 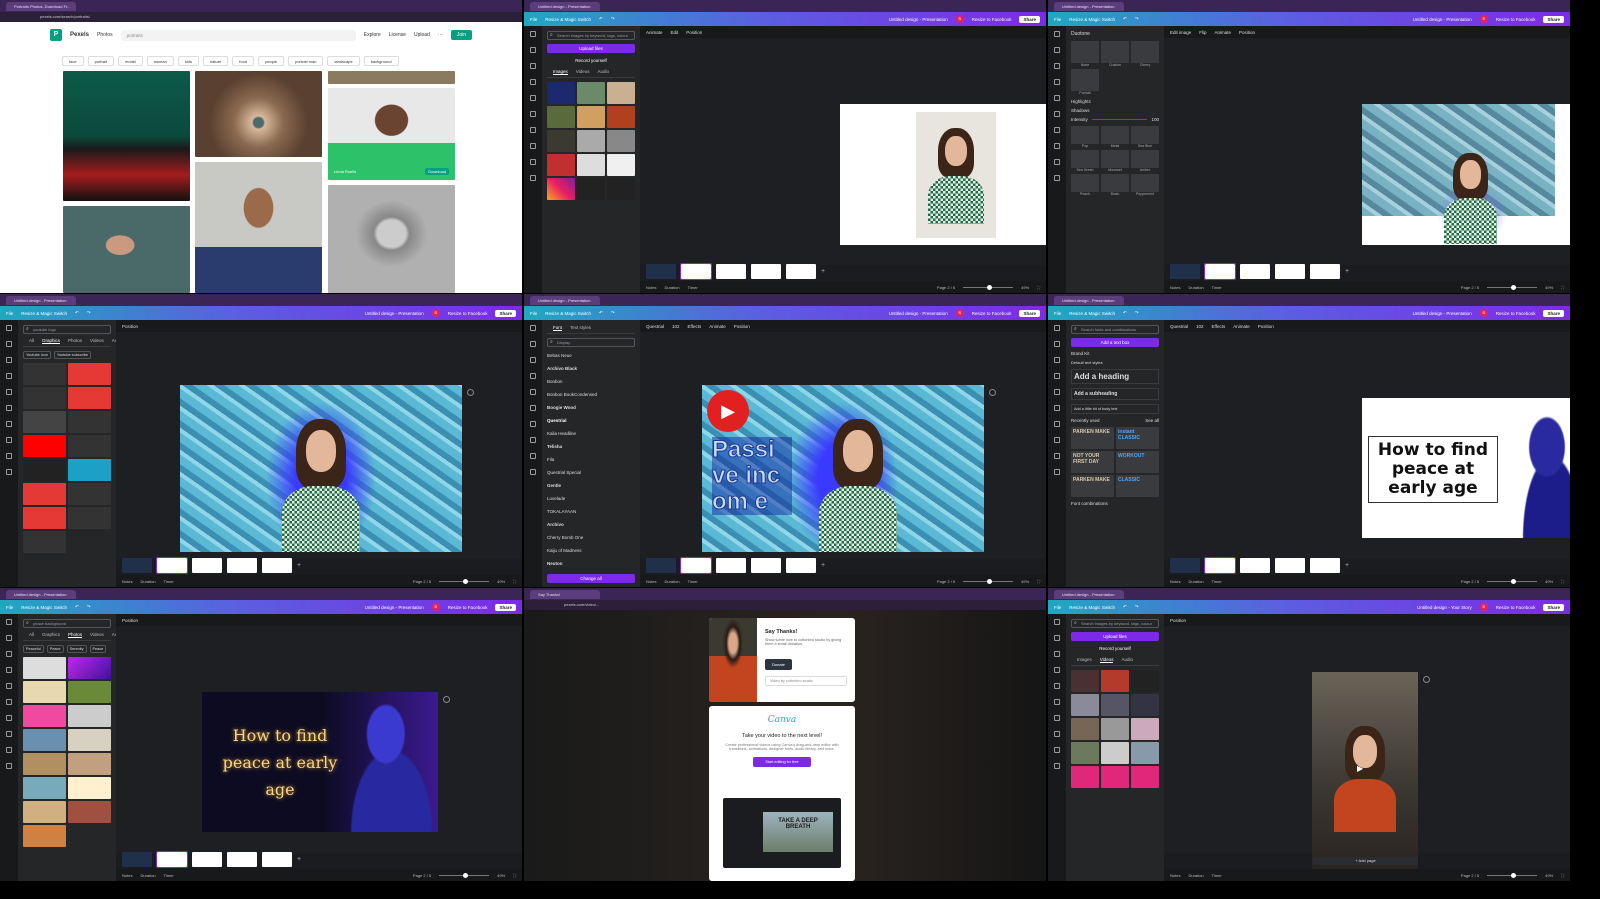 I want to click on font-option: Neuton, so click(x=591, y=563).